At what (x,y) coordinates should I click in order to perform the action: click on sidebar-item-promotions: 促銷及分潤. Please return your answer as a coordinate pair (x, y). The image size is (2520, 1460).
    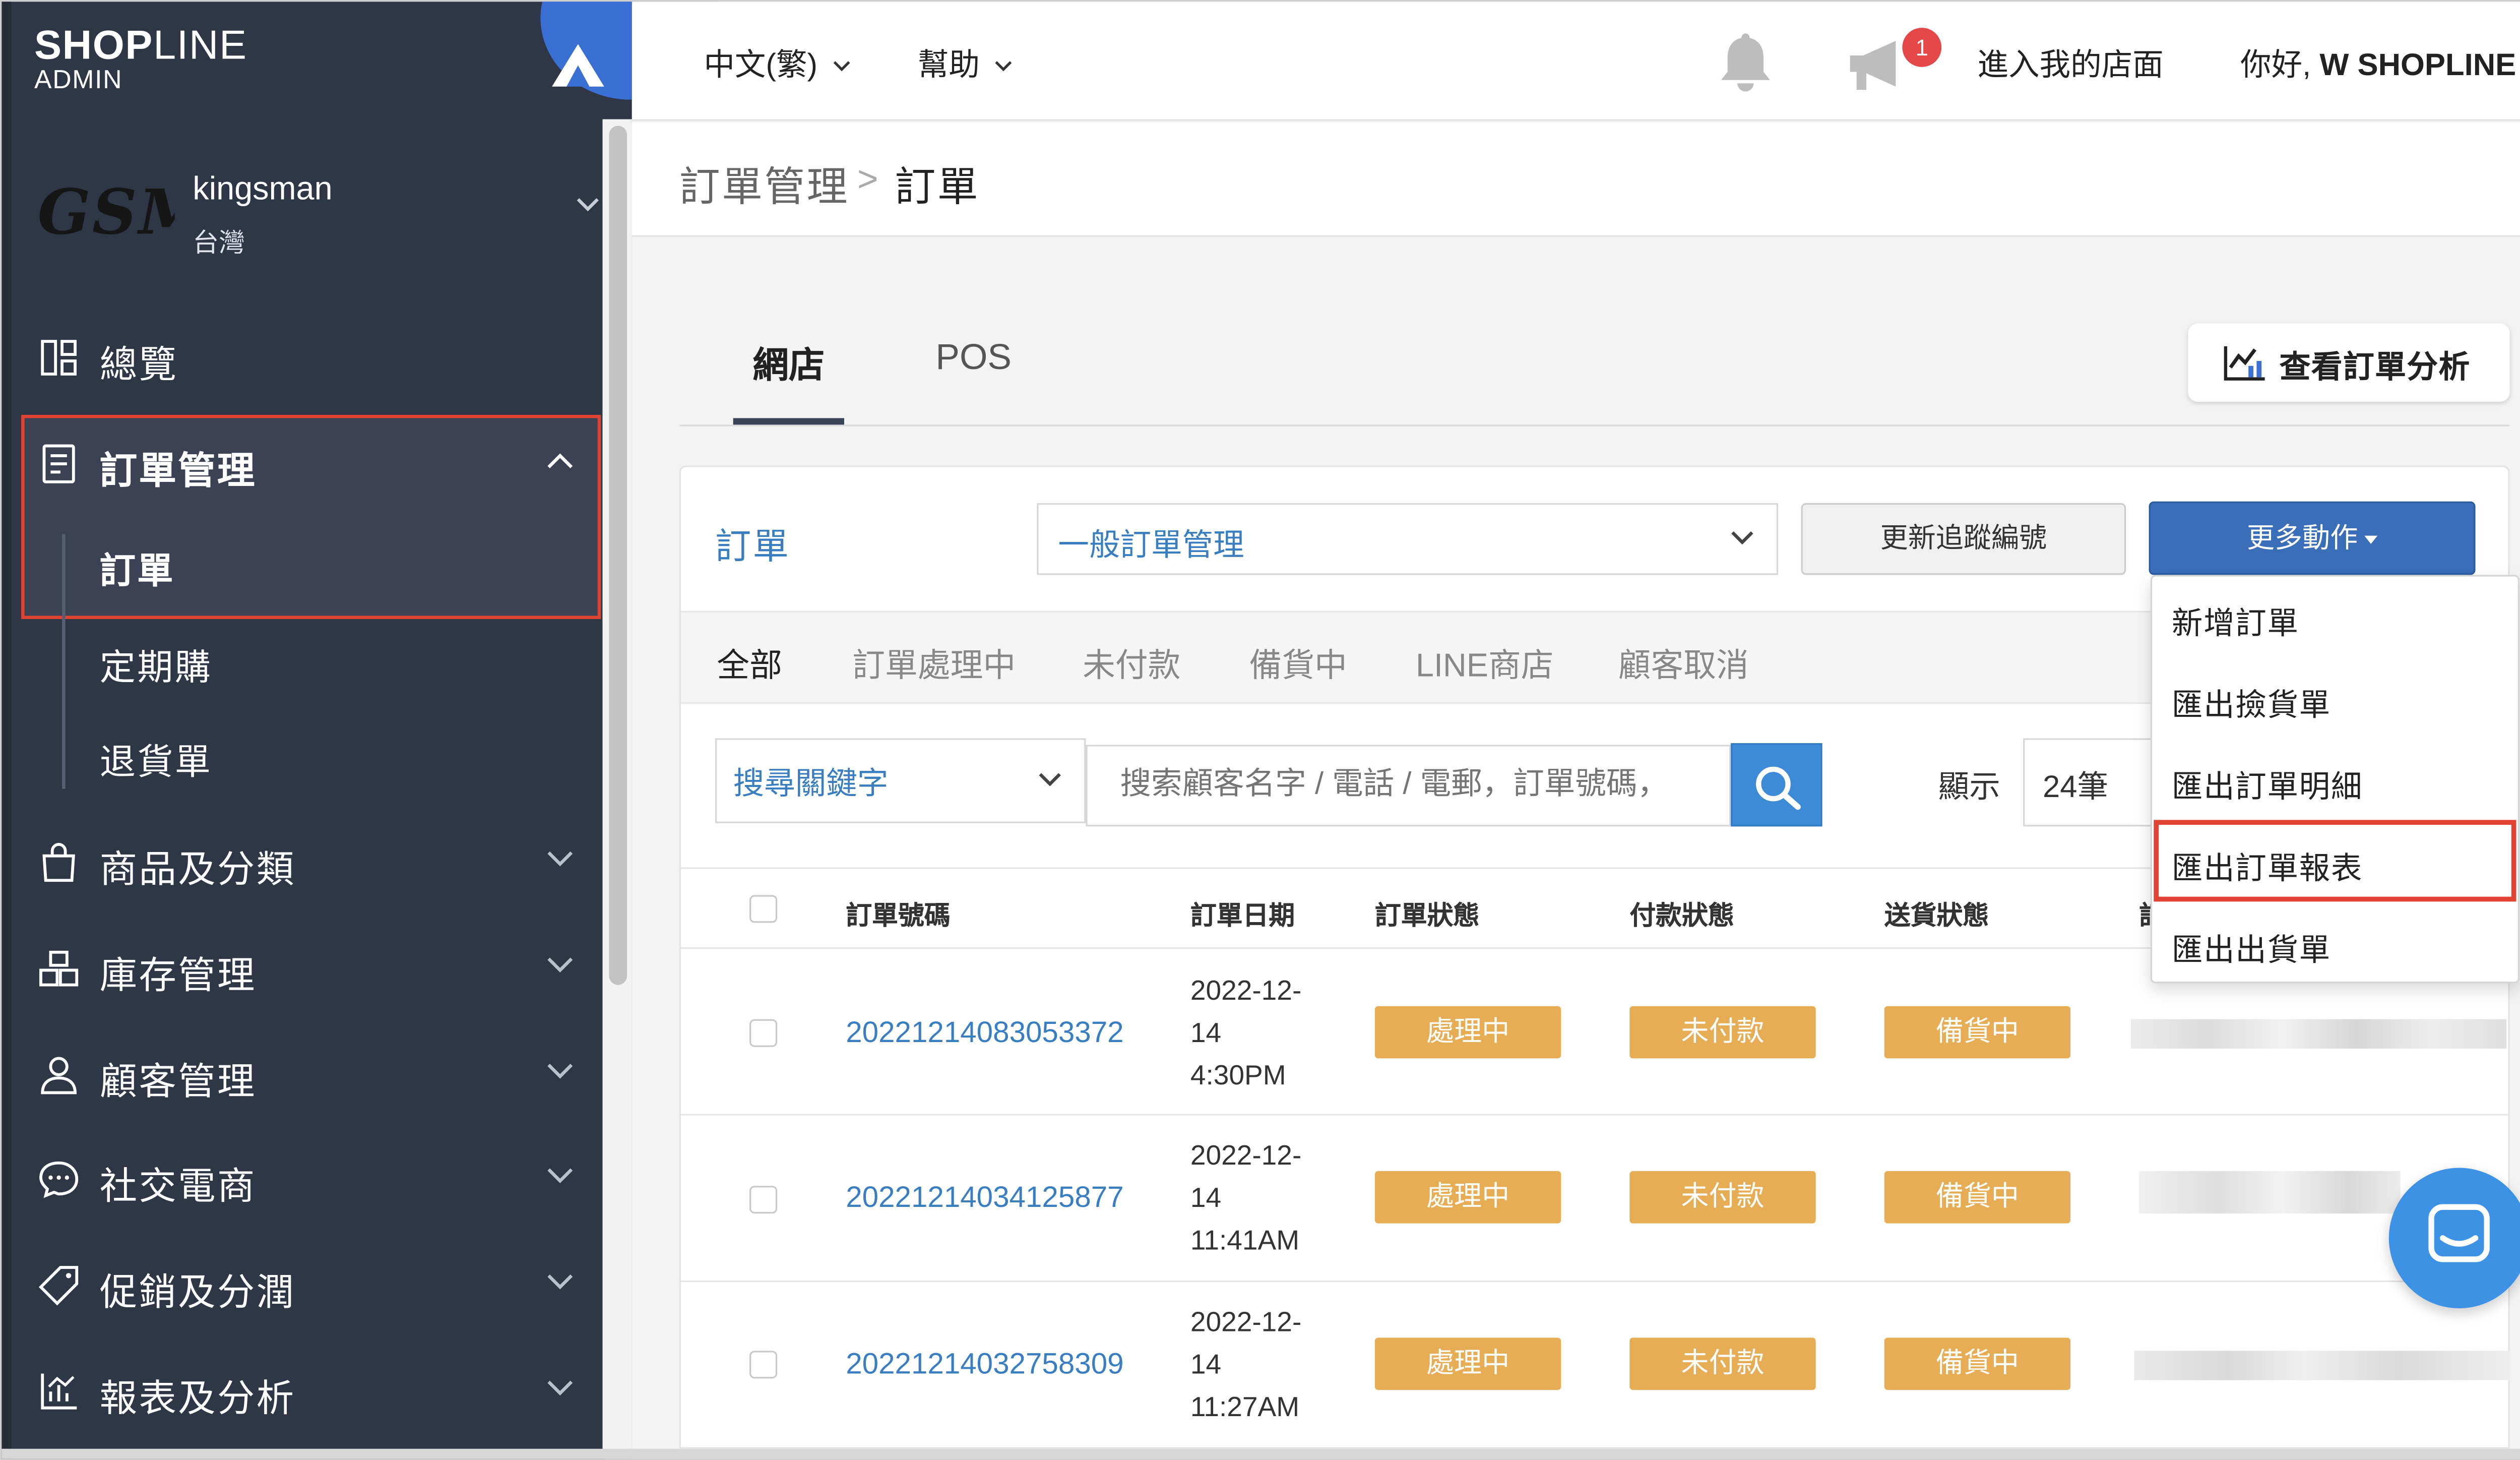
    Looking at the image, I should click on (307, 1285).